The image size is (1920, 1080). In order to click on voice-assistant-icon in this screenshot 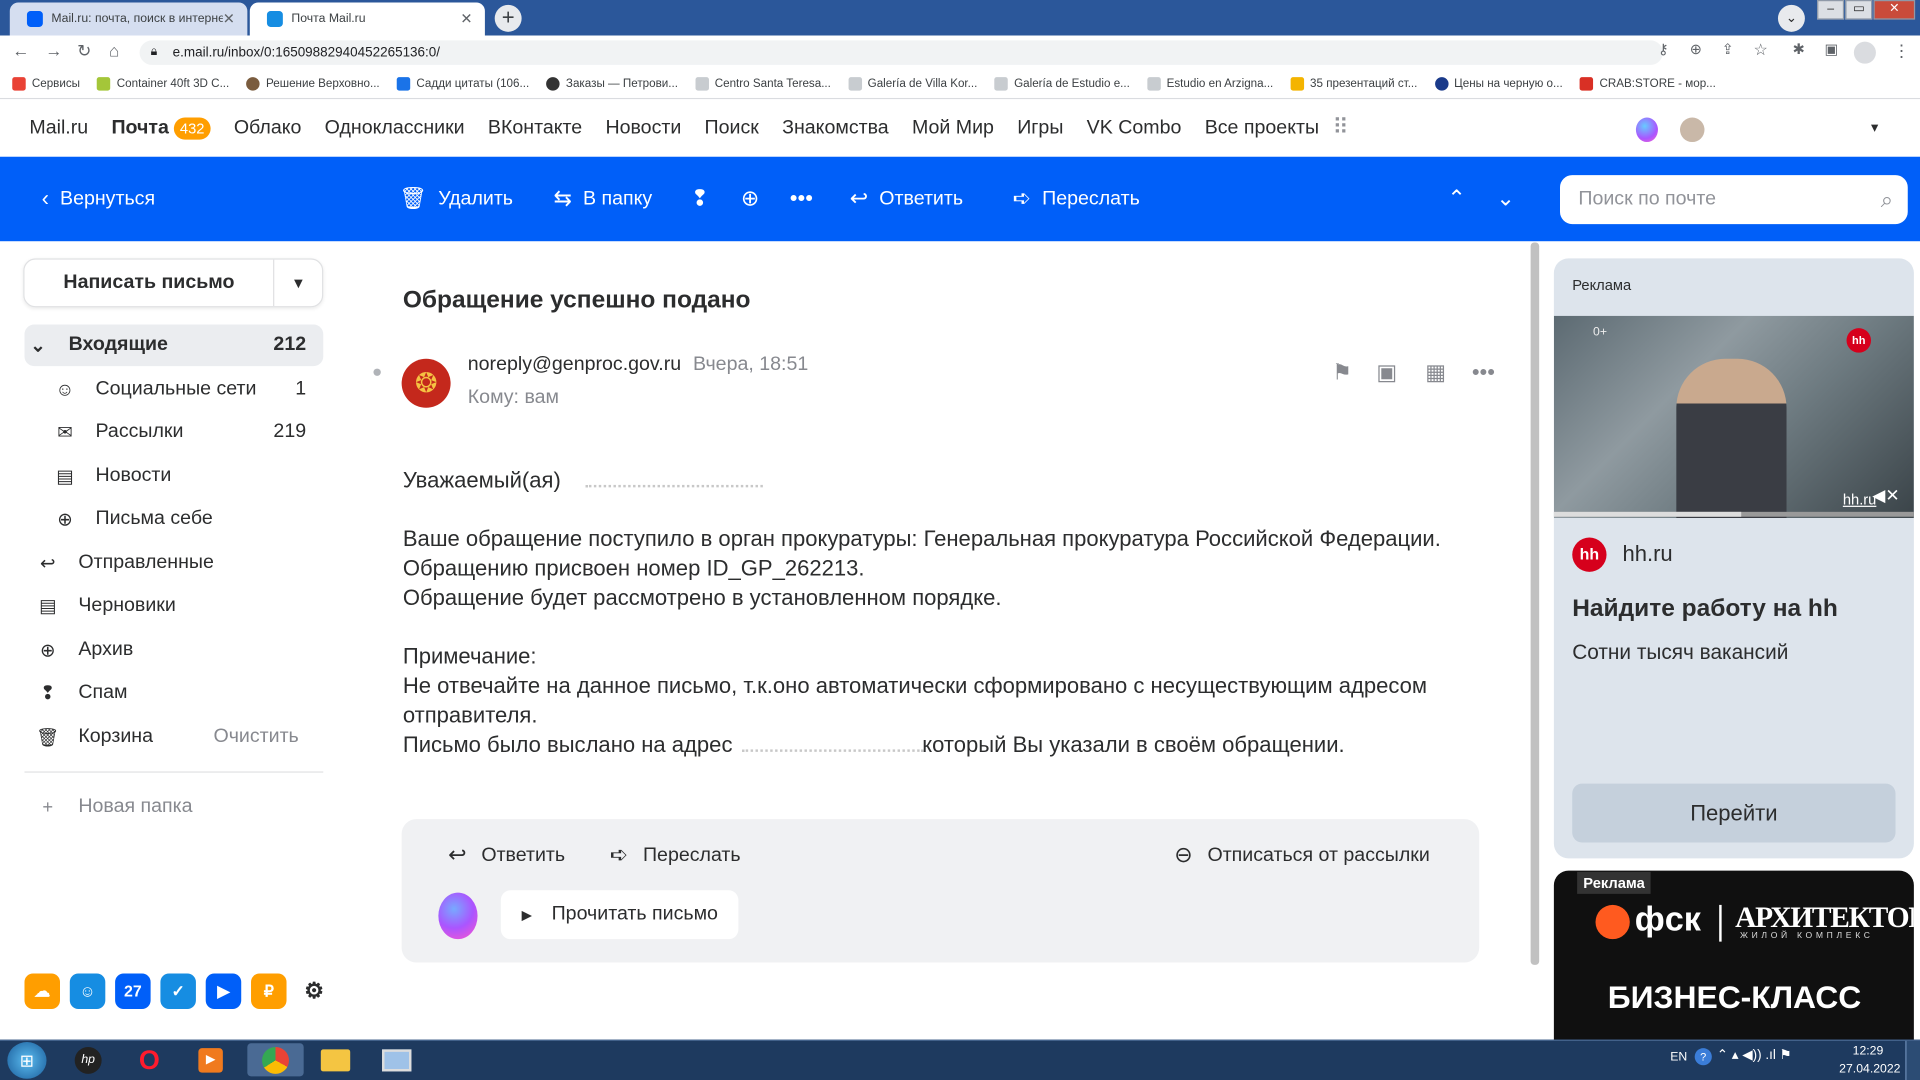, I will do `click(458, 916)`.